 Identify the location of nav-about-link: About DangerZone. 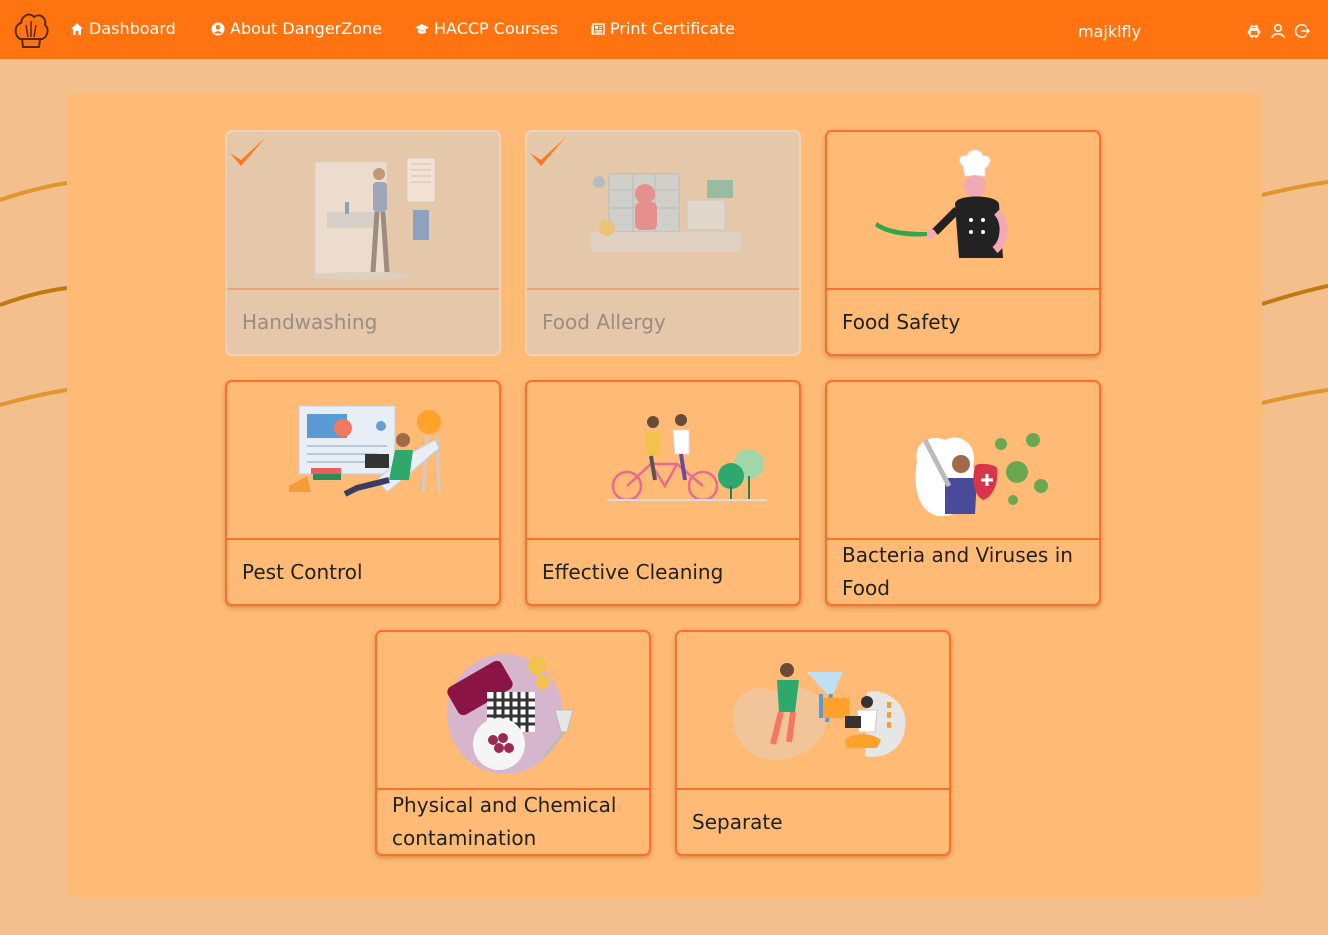
(296, 28).